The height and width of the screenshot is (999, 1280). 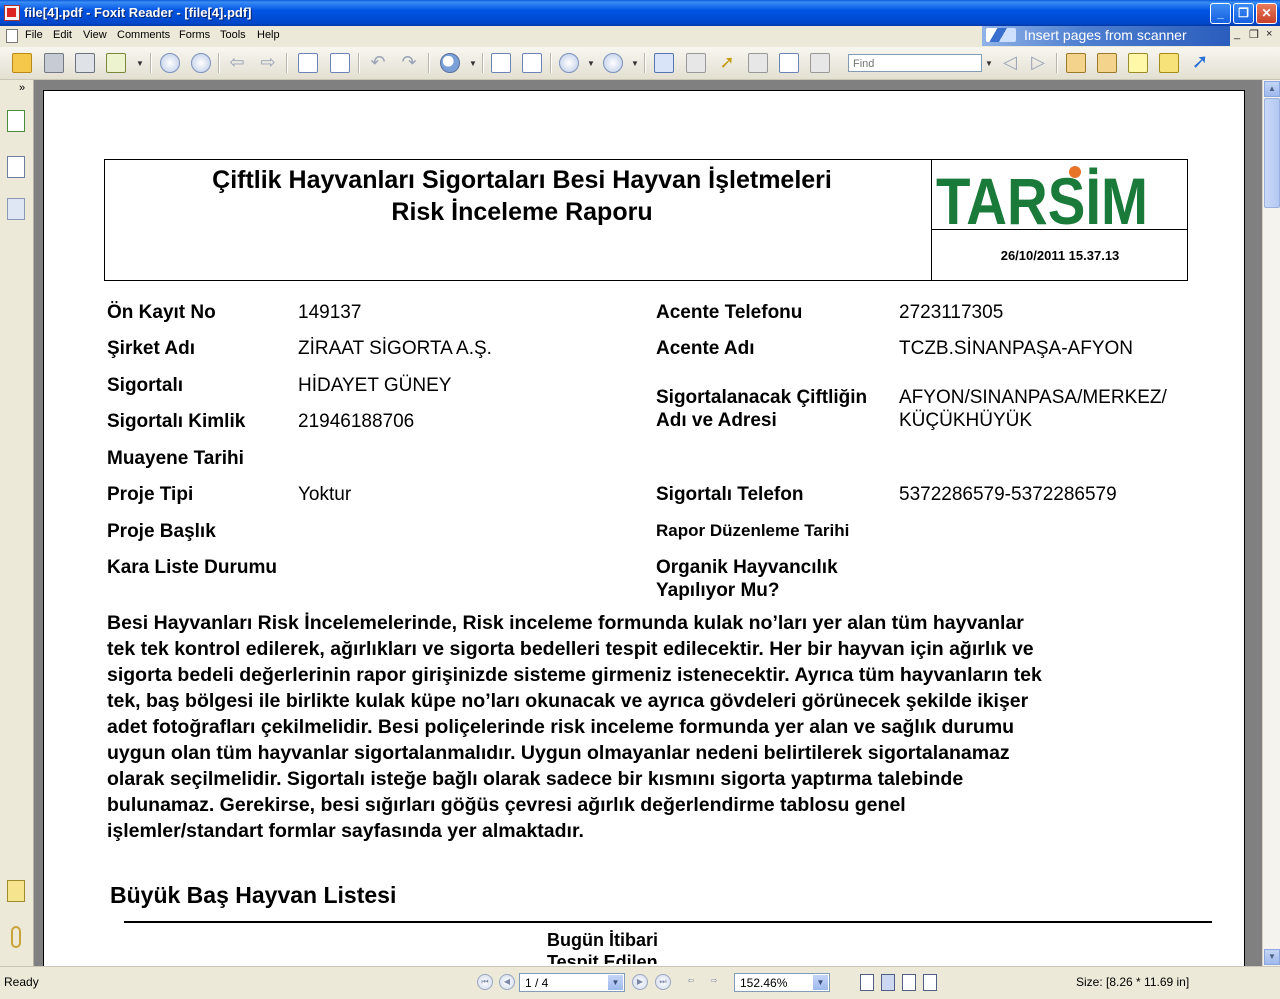 What do you see at coordinates (340, 63) in the screenshot?
I see `extract-page-icon` at bounding box center [340, 63].